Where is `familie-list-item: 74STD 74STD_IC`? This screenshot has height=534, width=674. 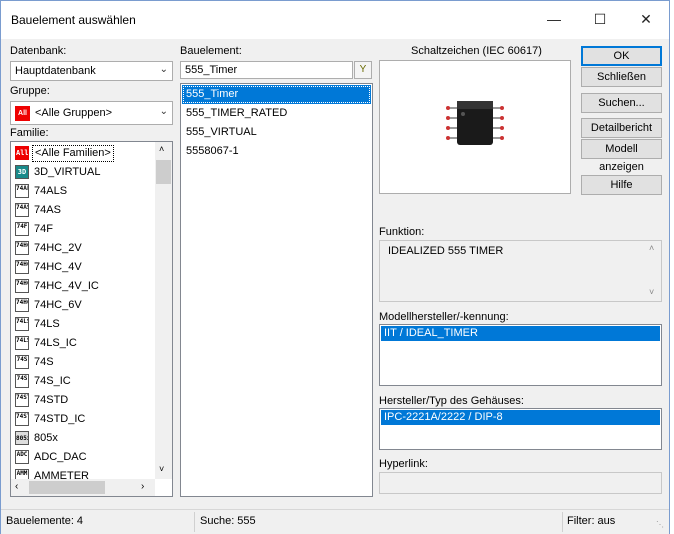 familie-list-item: 74STD 74STD_IC is located at coordinates (83, 419).